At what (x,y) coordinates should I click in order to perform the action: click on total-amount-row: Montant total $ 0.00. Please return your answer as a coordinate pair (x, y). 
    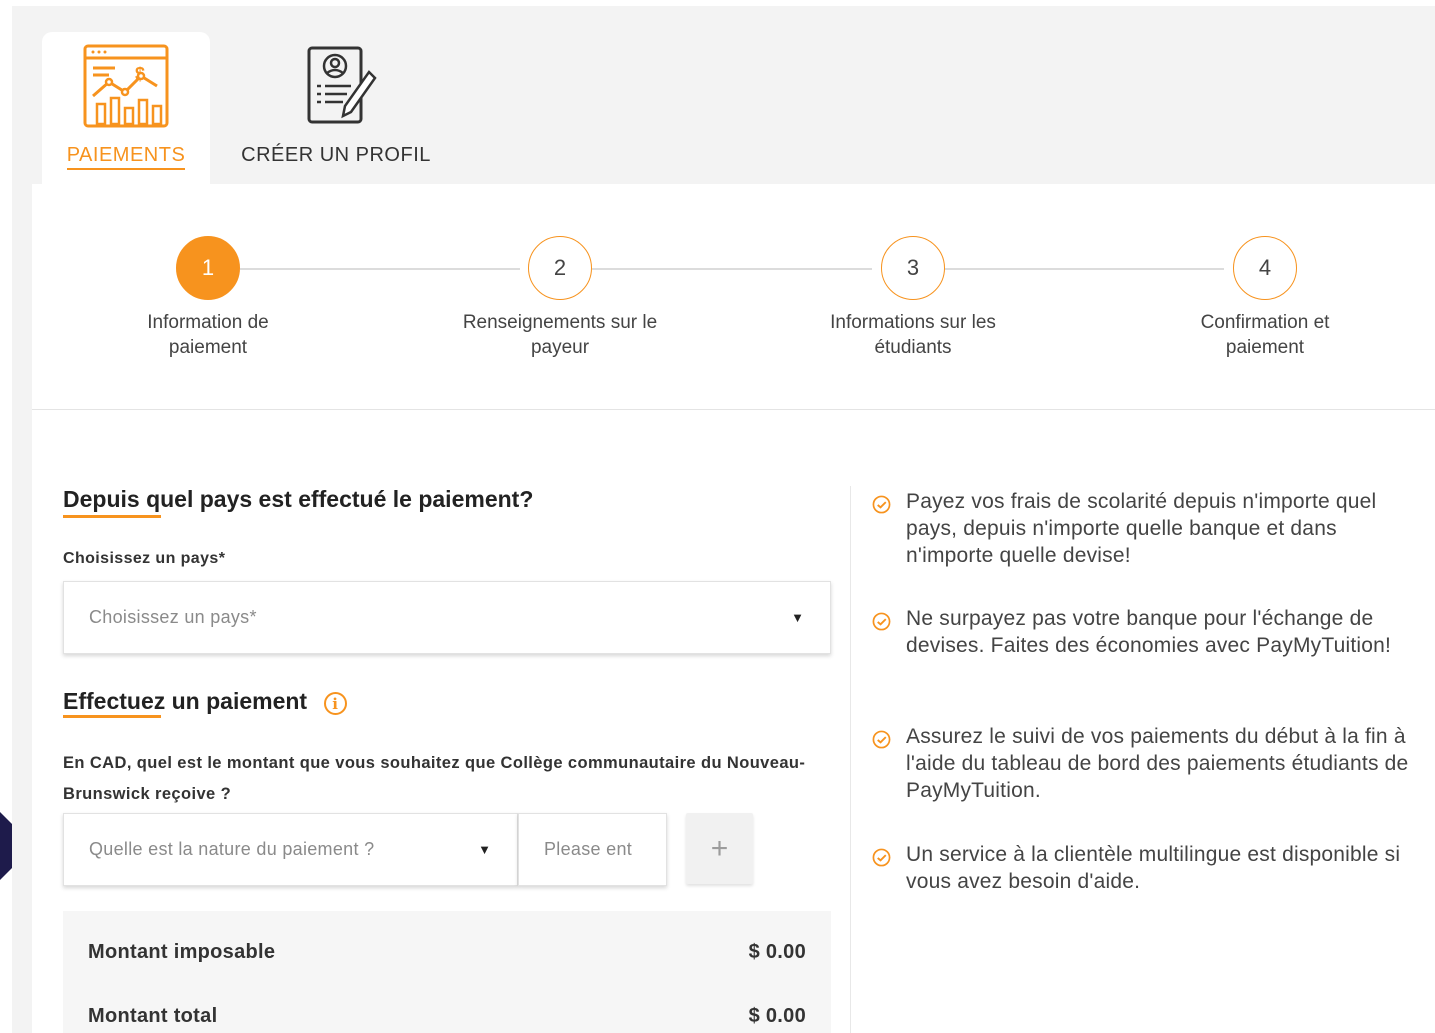
    Looking at the image, I should click on (447, 1016).